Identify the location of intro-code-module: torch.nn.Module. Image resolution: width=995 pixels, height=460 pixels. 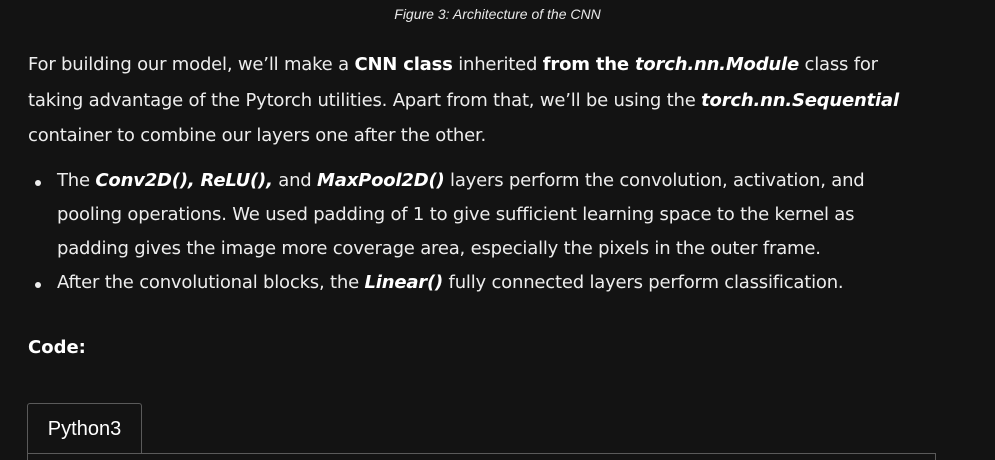
(716, 64).